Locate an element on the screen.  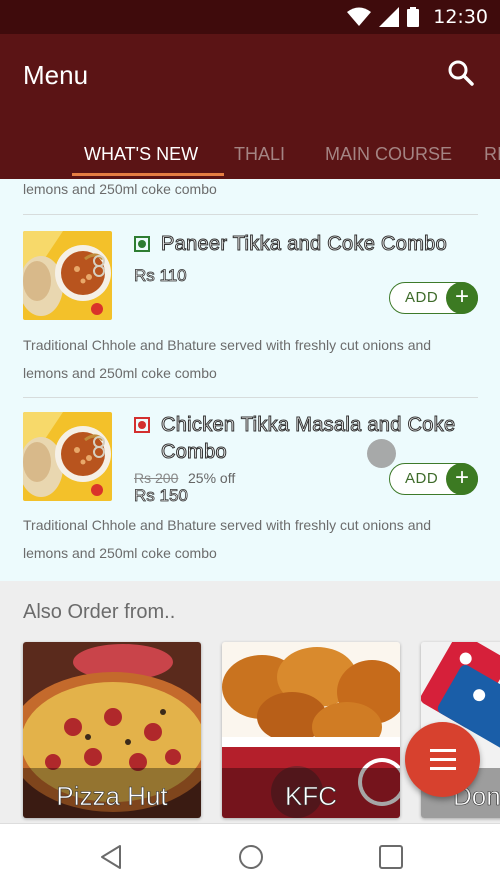
status-icons: 12:30 is located at coordinates (417, 17).